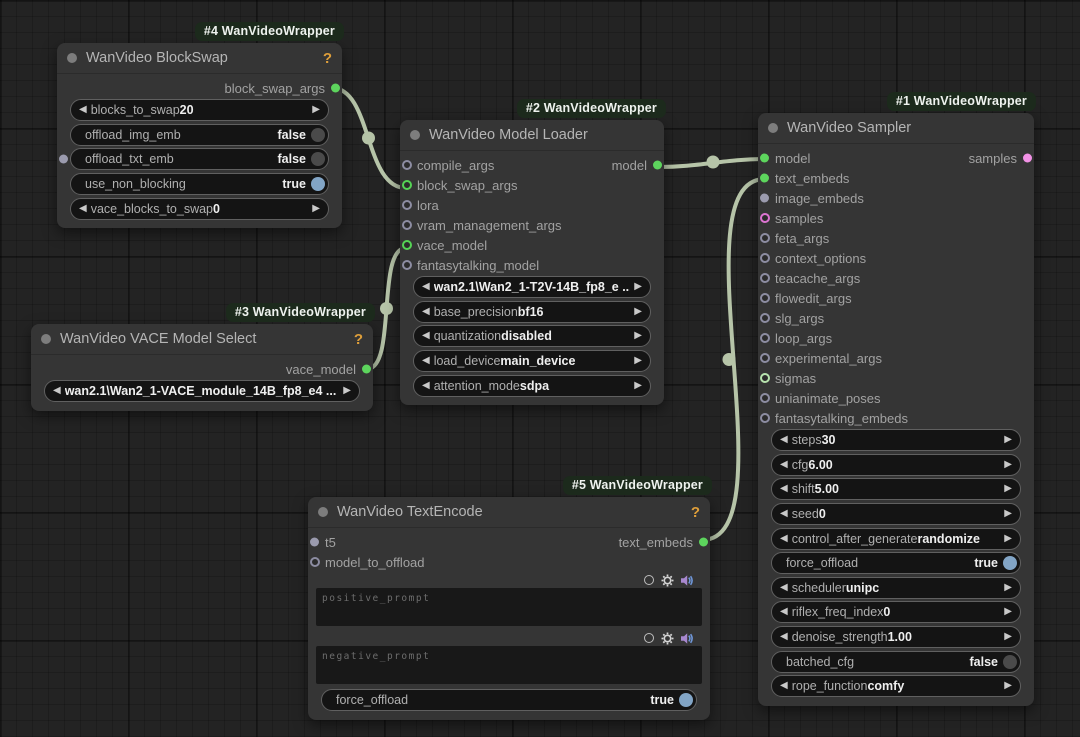  I want to click on context_options-input-port, so click(765, 258).